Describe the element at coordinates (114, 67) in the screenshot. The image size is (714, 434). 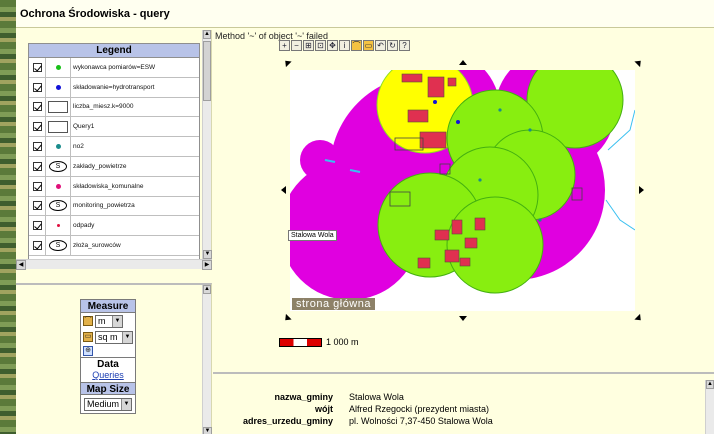
I see `legend-item-label: wykonawca pomiarów=ESW` at that location.